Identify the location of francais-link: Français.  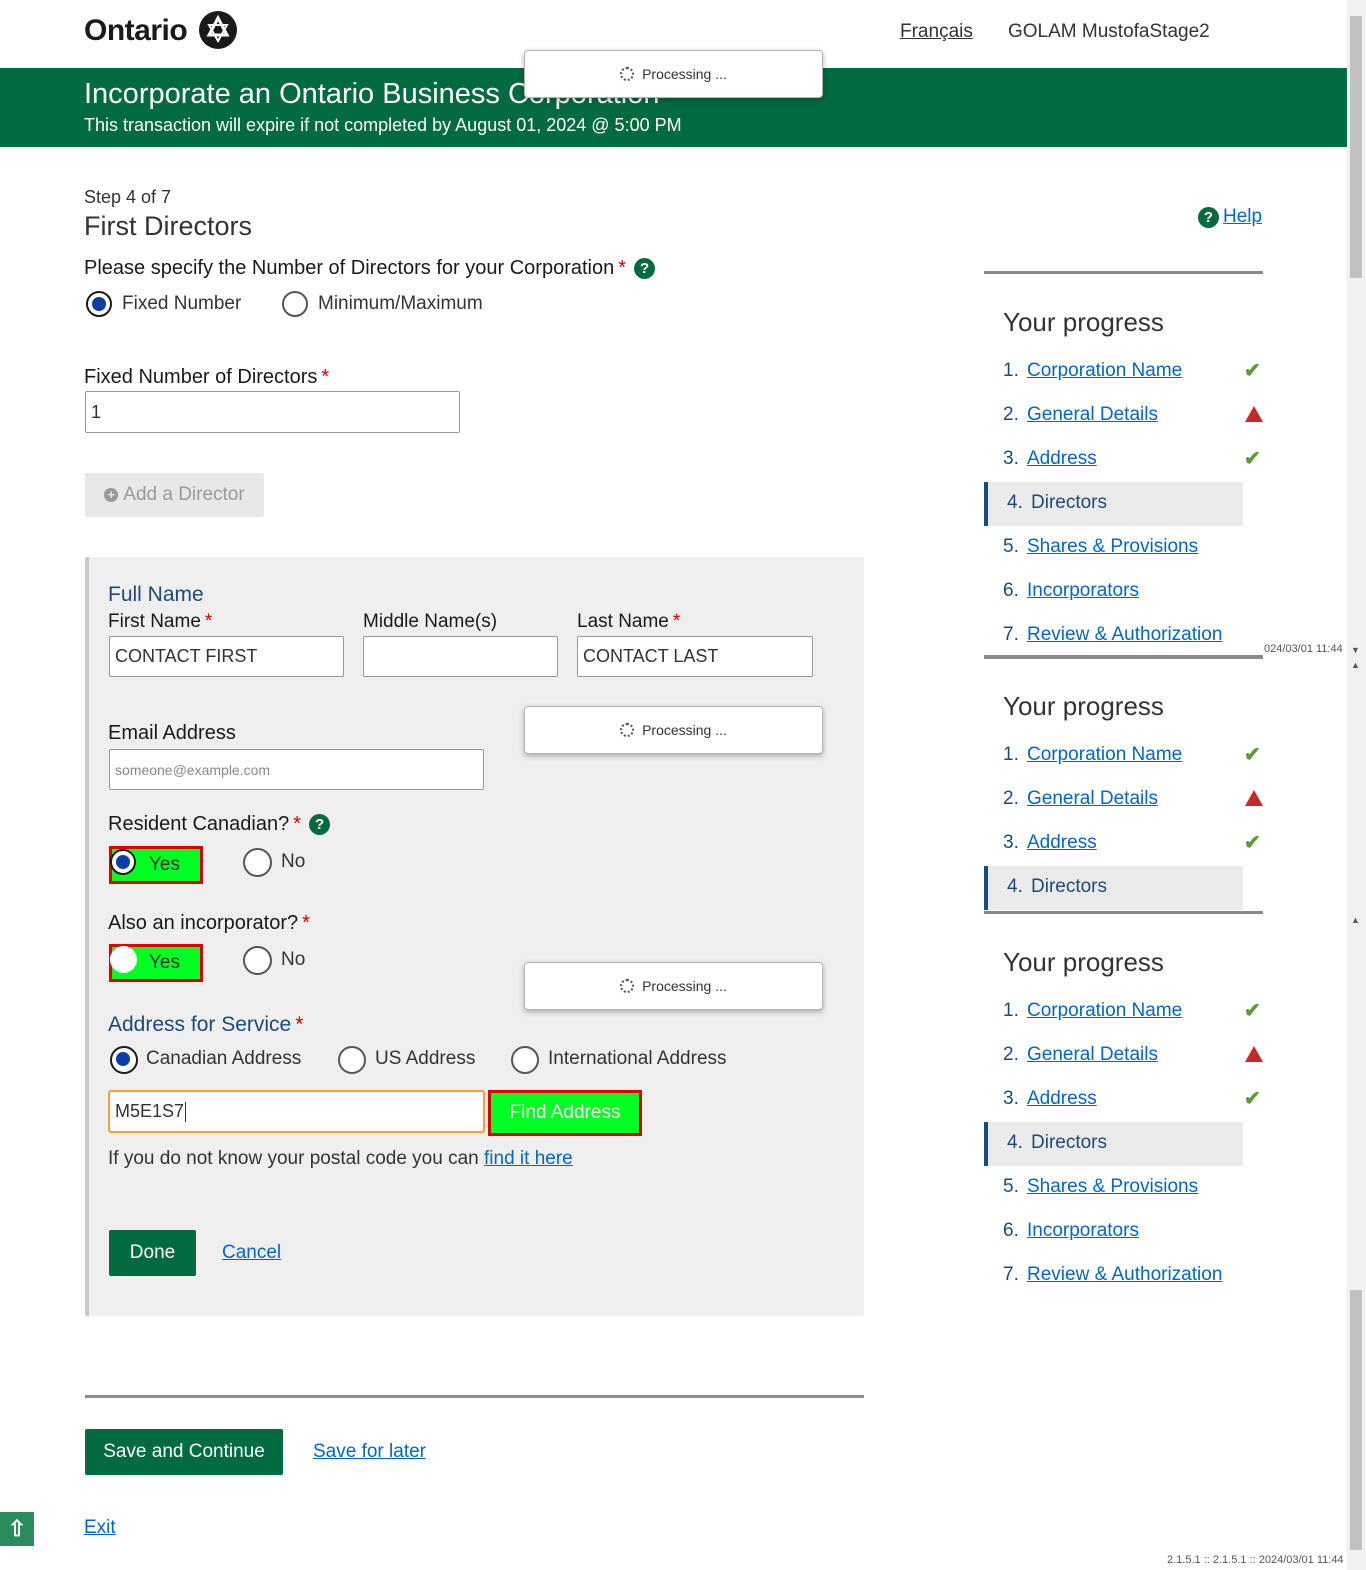
(936, 32).